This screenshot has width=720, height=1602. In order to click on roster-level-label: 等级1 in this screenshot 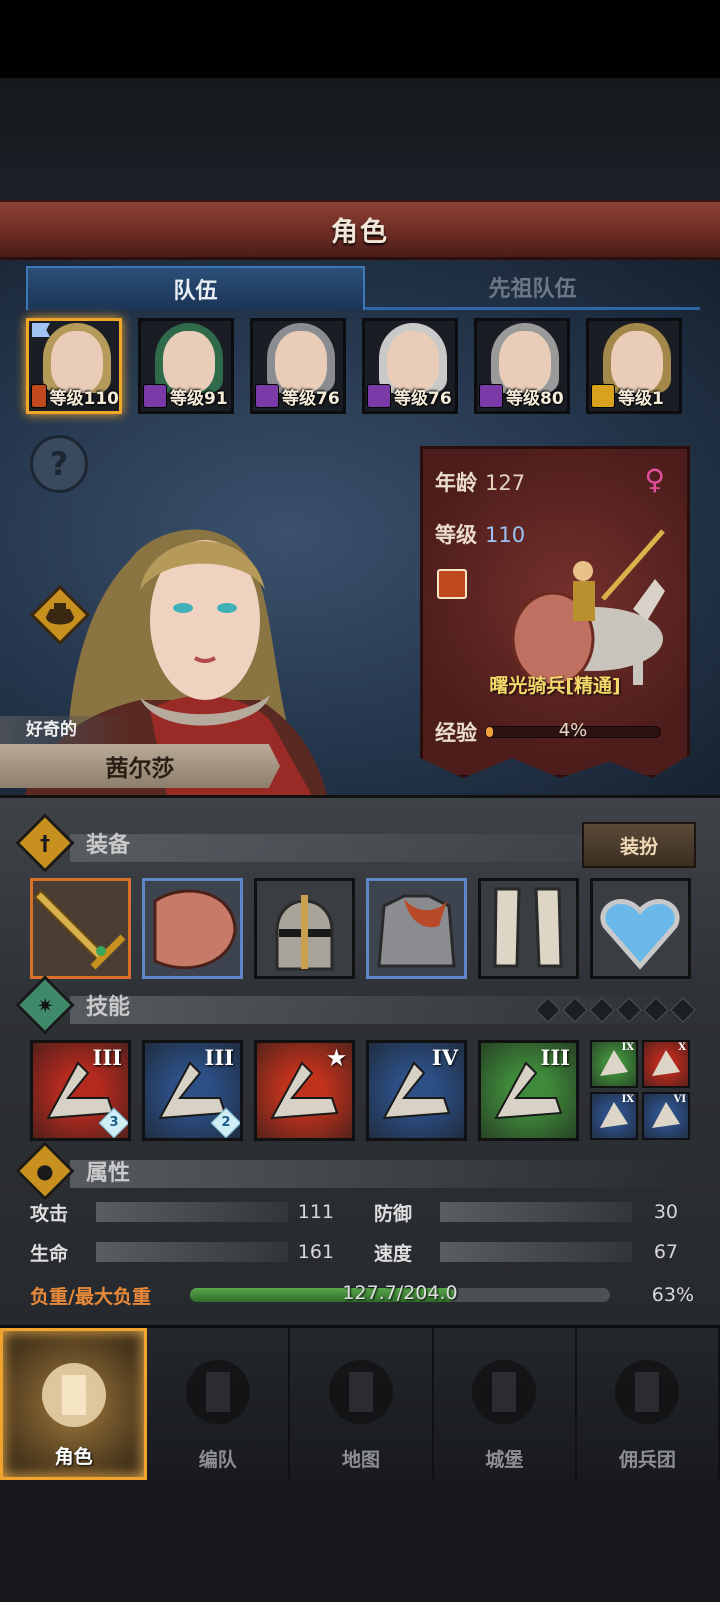, I will do `click(641, 398)`.